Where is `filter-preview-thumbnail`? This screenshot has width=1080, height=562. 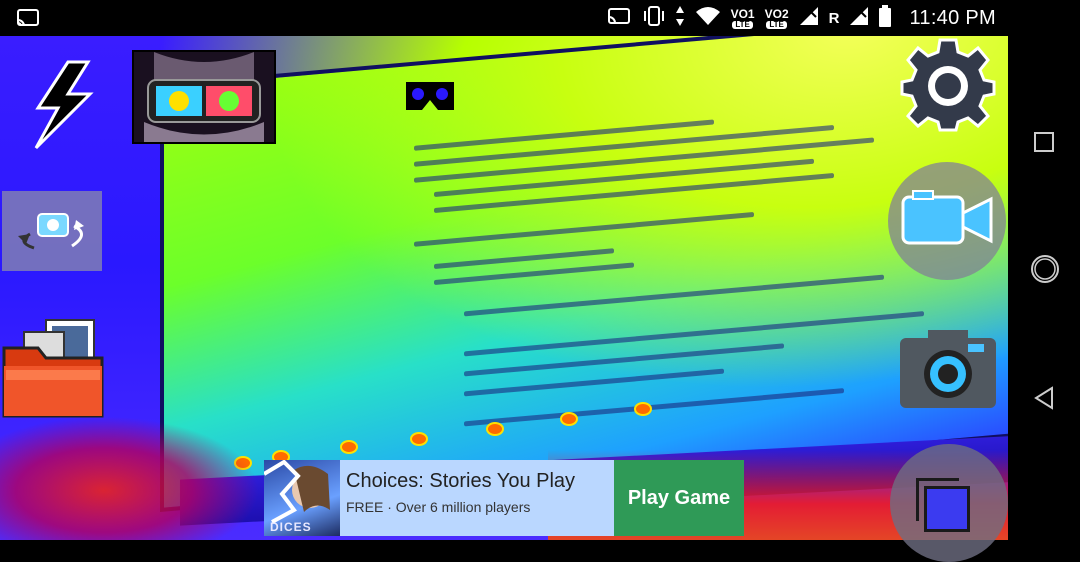
filter-preview-thumbnail is located at coordinates (204, 97).